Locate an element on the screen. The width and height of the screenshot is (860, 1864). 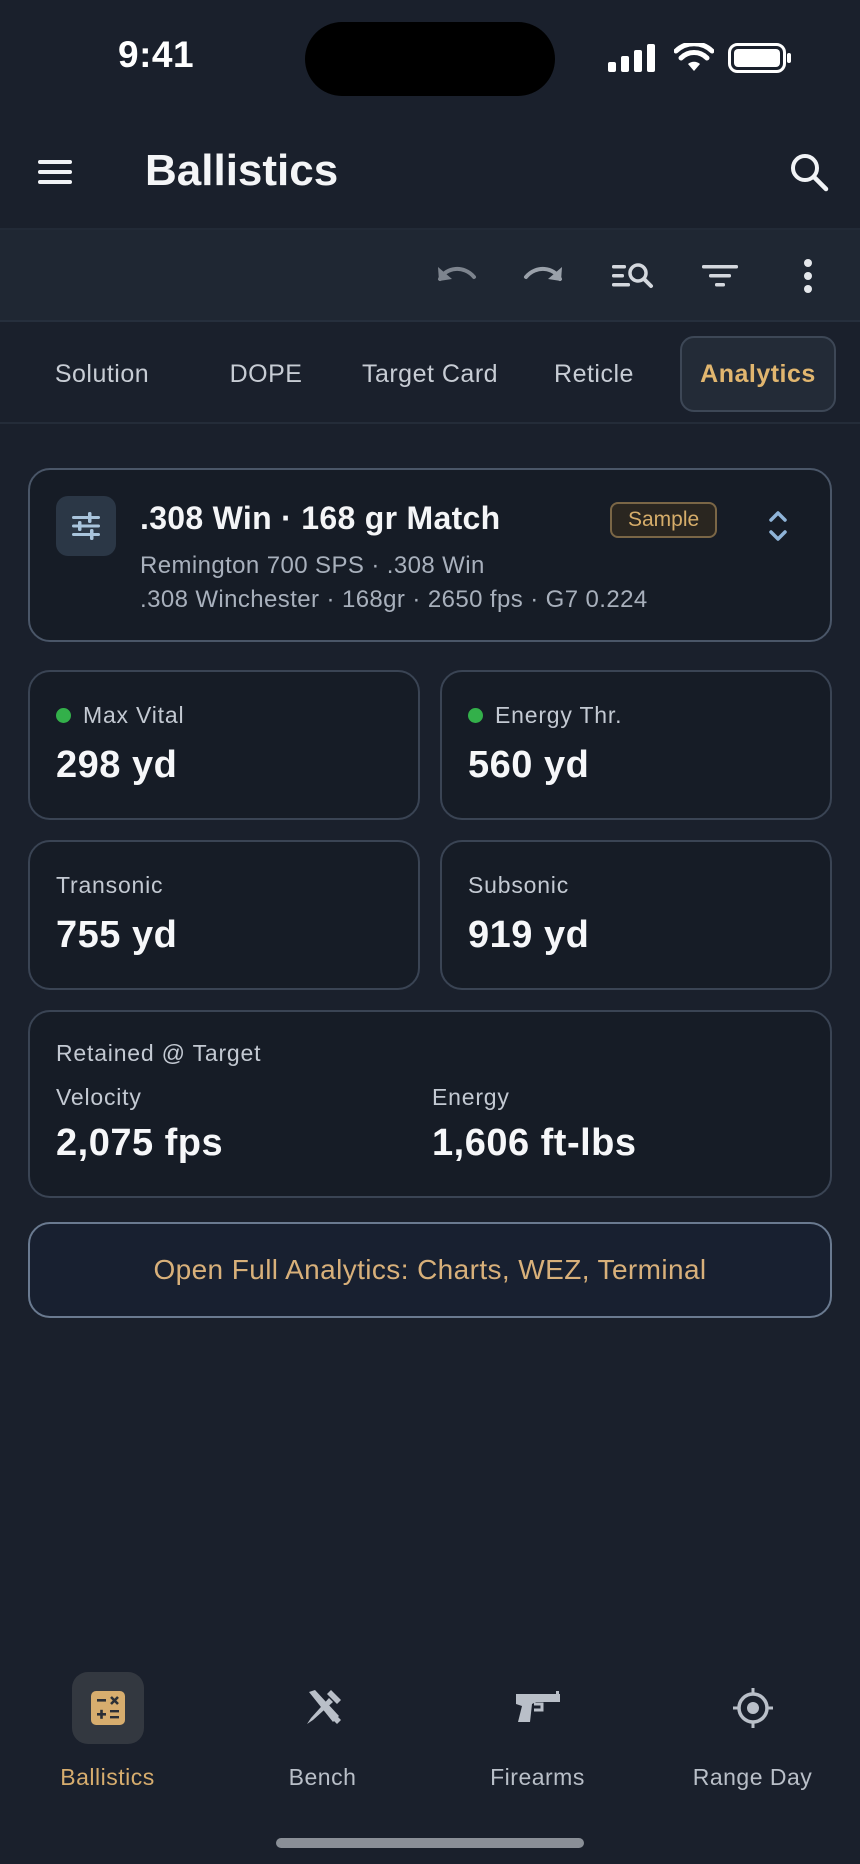
nav-label: Bench is located at coordinates (322, 1777).